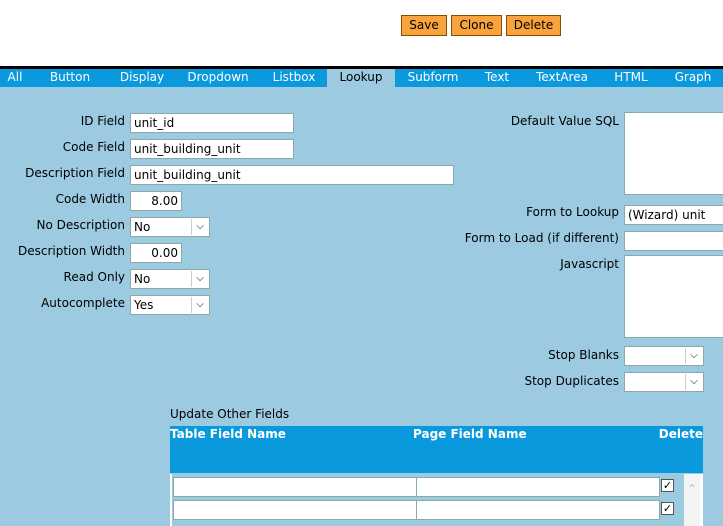  Describe the element at coordinates (361, 33) in the screenshot. I see `top-toolbar: Save Clone Delete` at that location.